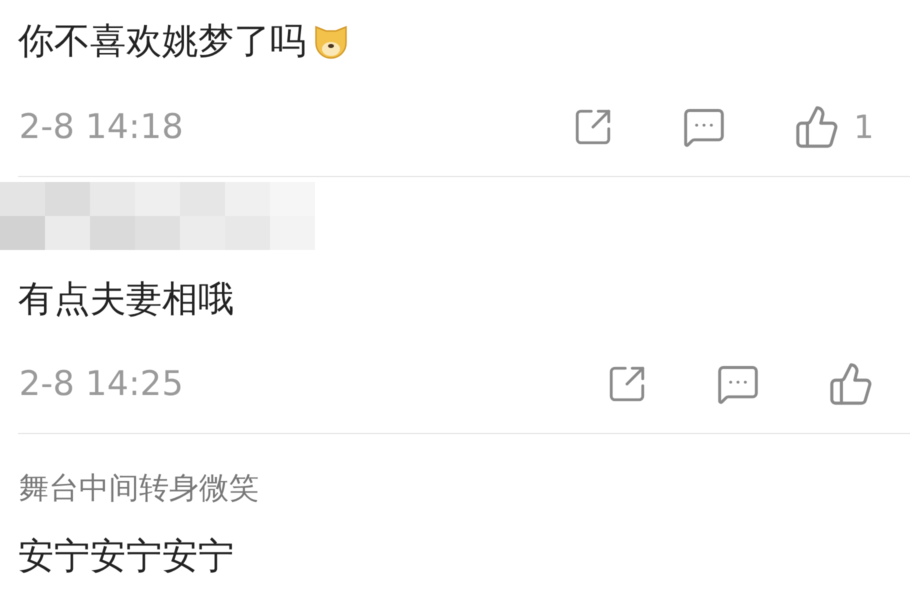 The height and width of the screenshot is (614, 910). What do you see at coordinates (101, 384) in the screenshot?
I see `comment-time: 2-8 14:25` at bounding box center [101, 384].